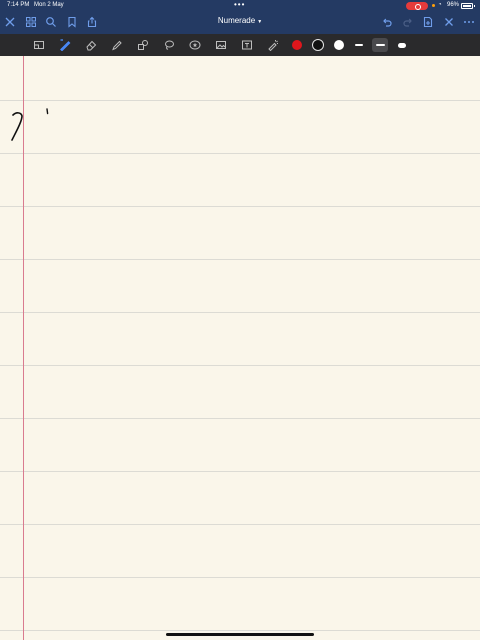  I want to click on more-icon, so click(469, 22).